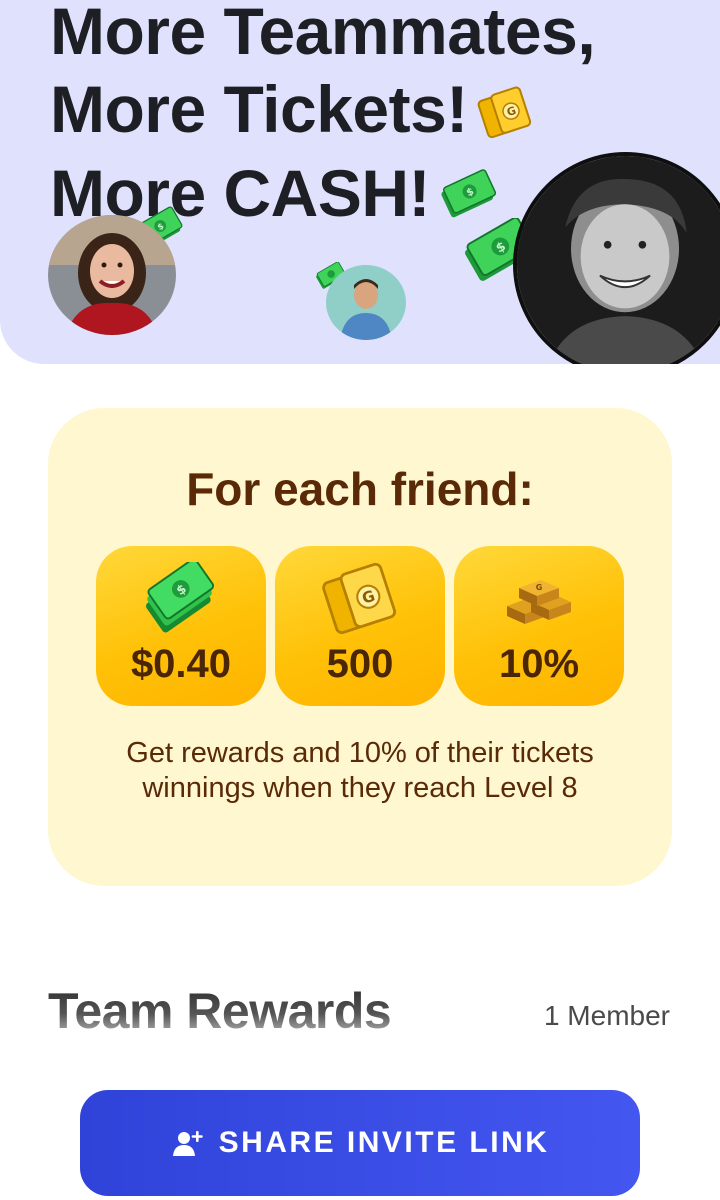  Describe the element at coordinates (220, 1011) in the screenshot. I see `team-rewards-title: Team Rewards` at that location.